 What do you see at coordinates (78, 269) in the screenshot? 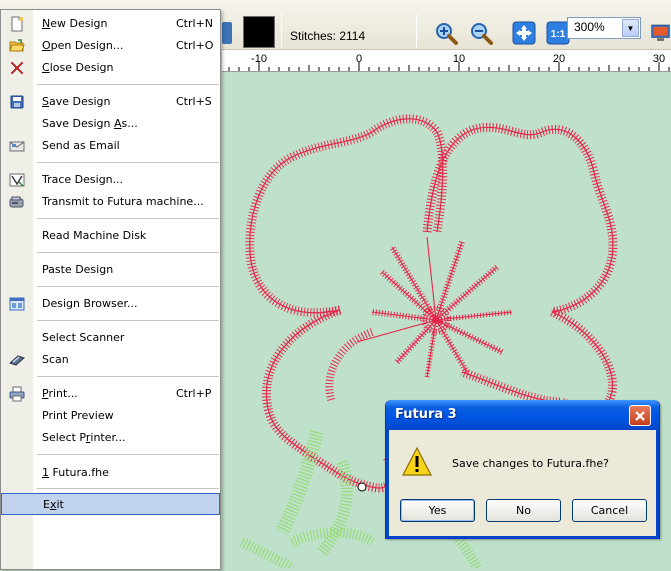
I see `menu-item-label: Paste Design` at bounding box center [78, 269].